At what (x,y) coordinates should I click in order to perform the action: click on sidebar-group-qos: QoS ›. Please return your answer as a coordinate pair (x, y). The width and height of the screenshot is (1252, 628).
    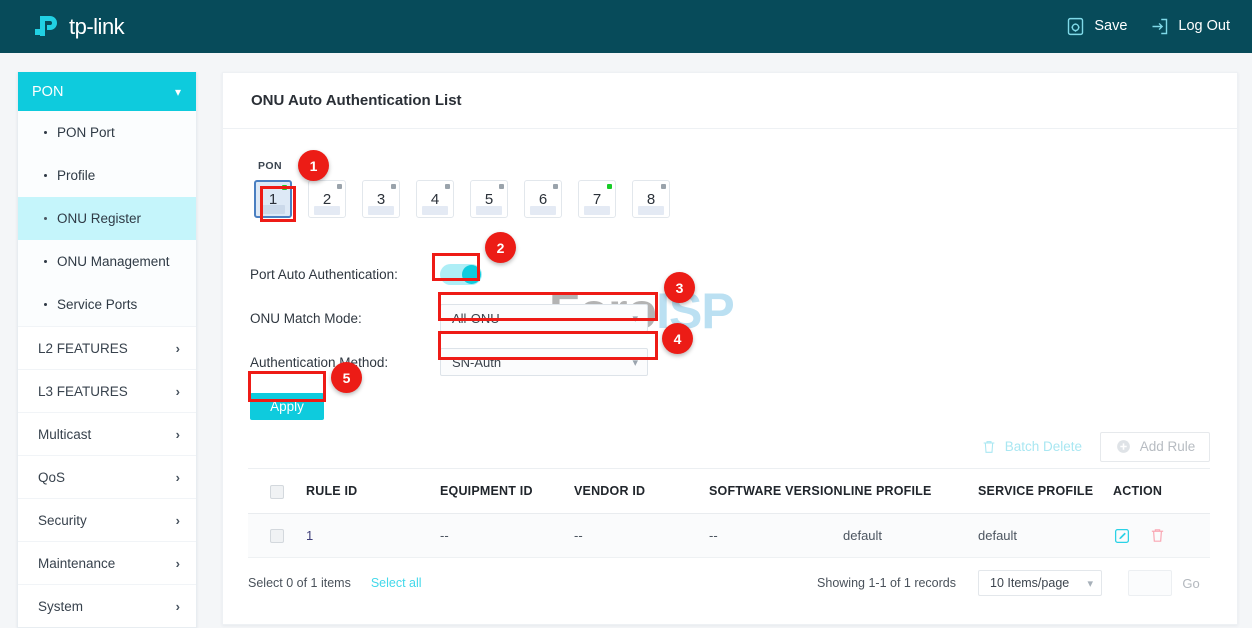
    Looking at the image, I should click on (107, 476).